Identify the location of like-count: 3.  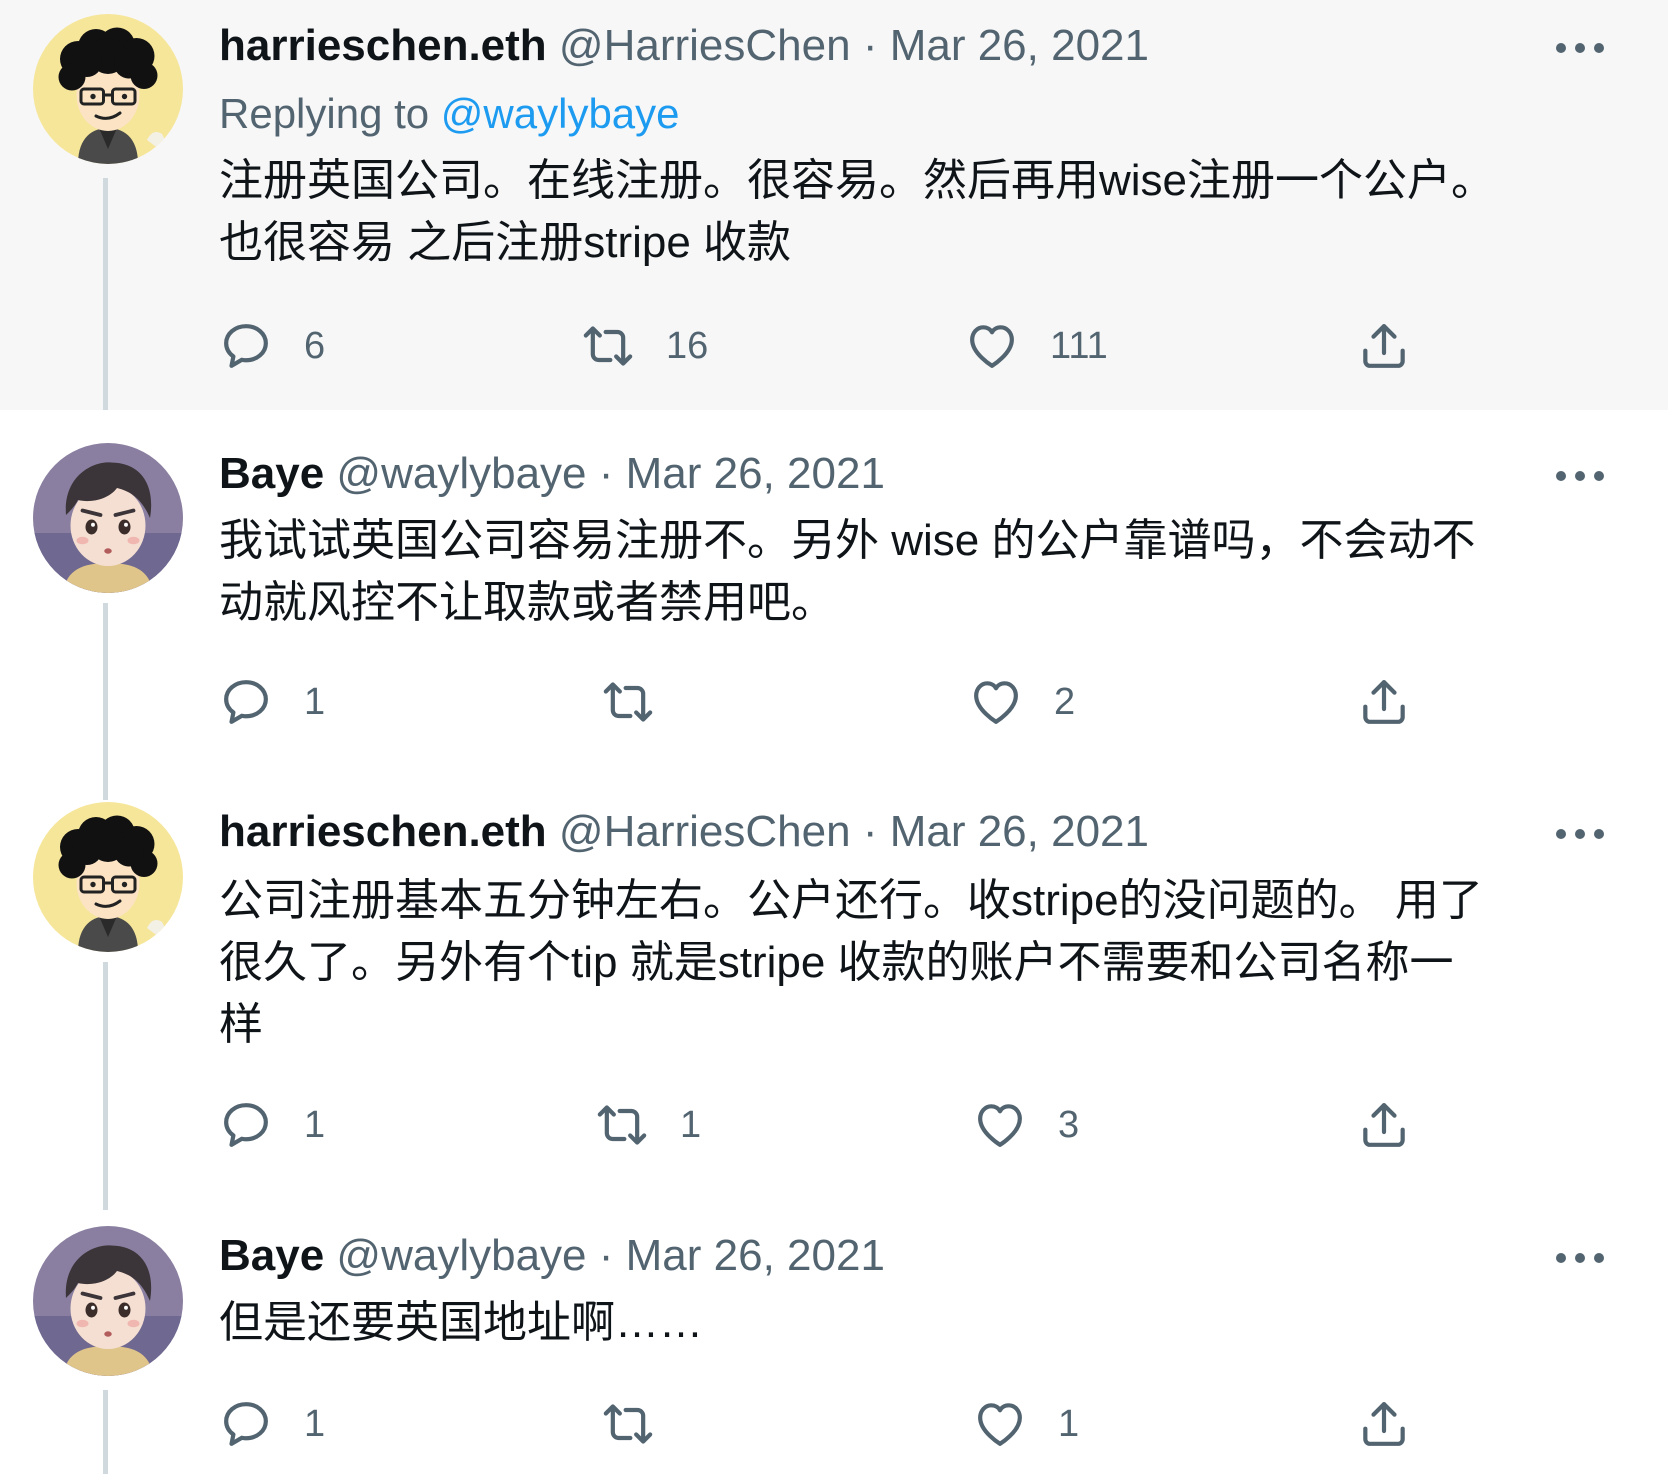
(1069, 1124).